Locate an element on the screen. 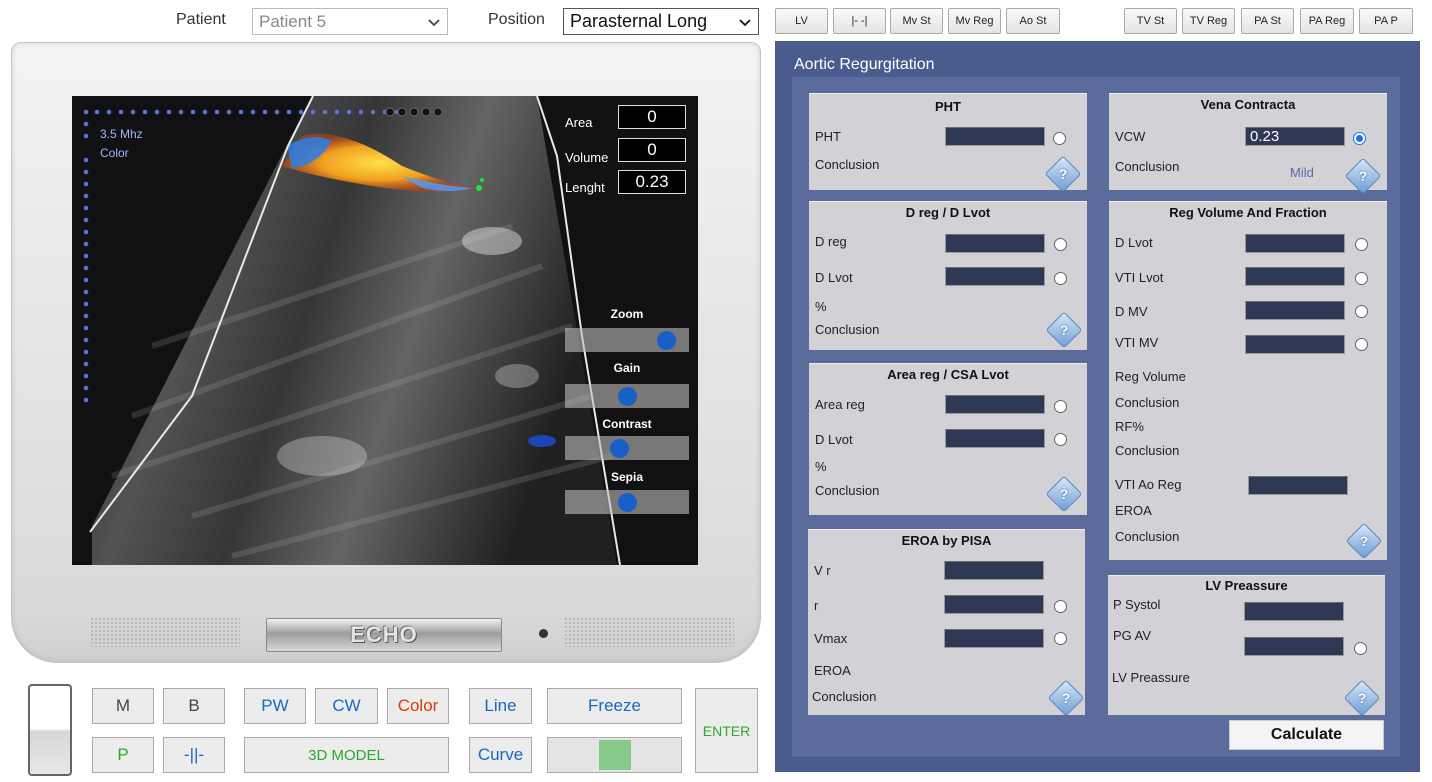 This screenshot has height=782, width=1432. tv-st-button: TV St is located at coordinates (1150, 21).